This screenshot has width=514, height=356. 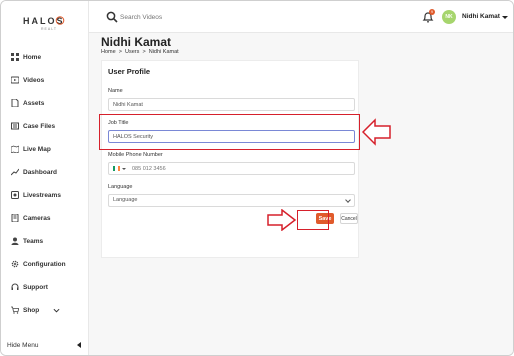 I want to click on cart-icon, so click(x=15, y=310).